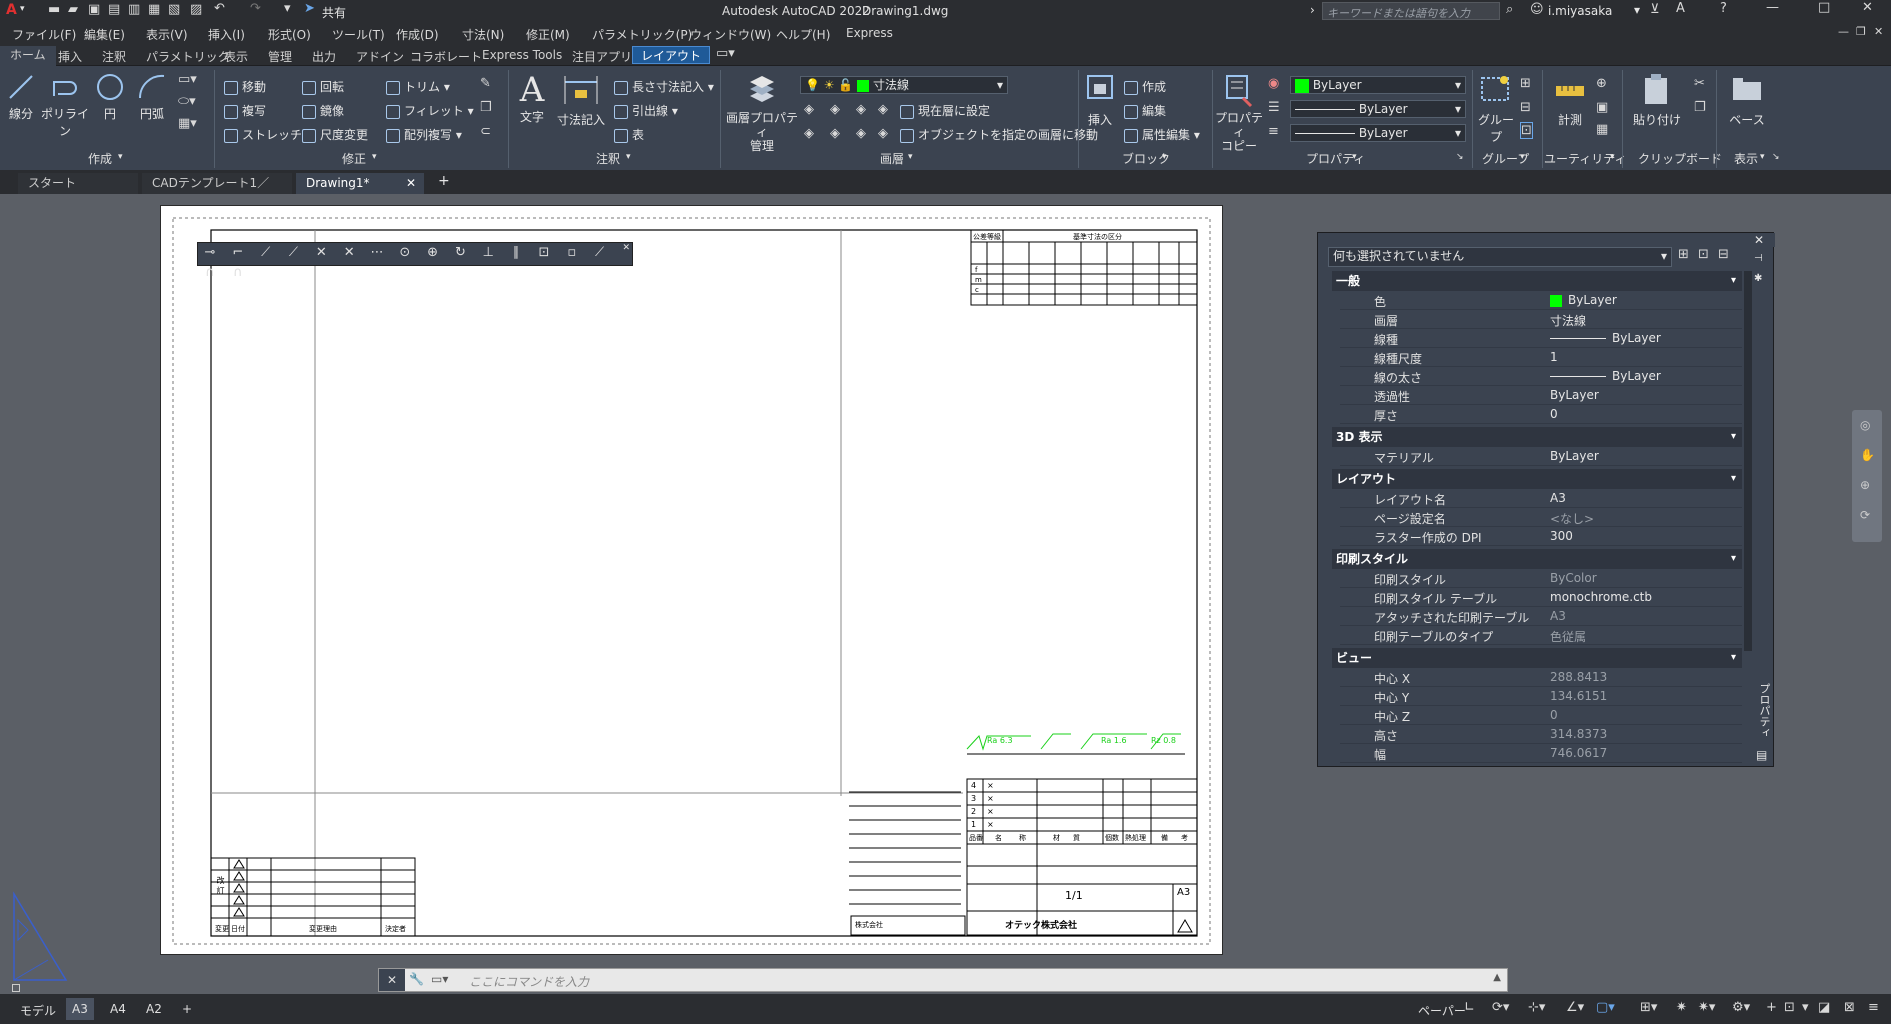 This screenshot has height=1024, width=1891. What do you see at coordinates (1558, 616) in the screenshot?
I see `property-value-cell: A3` at bounding box center [1558, 616].